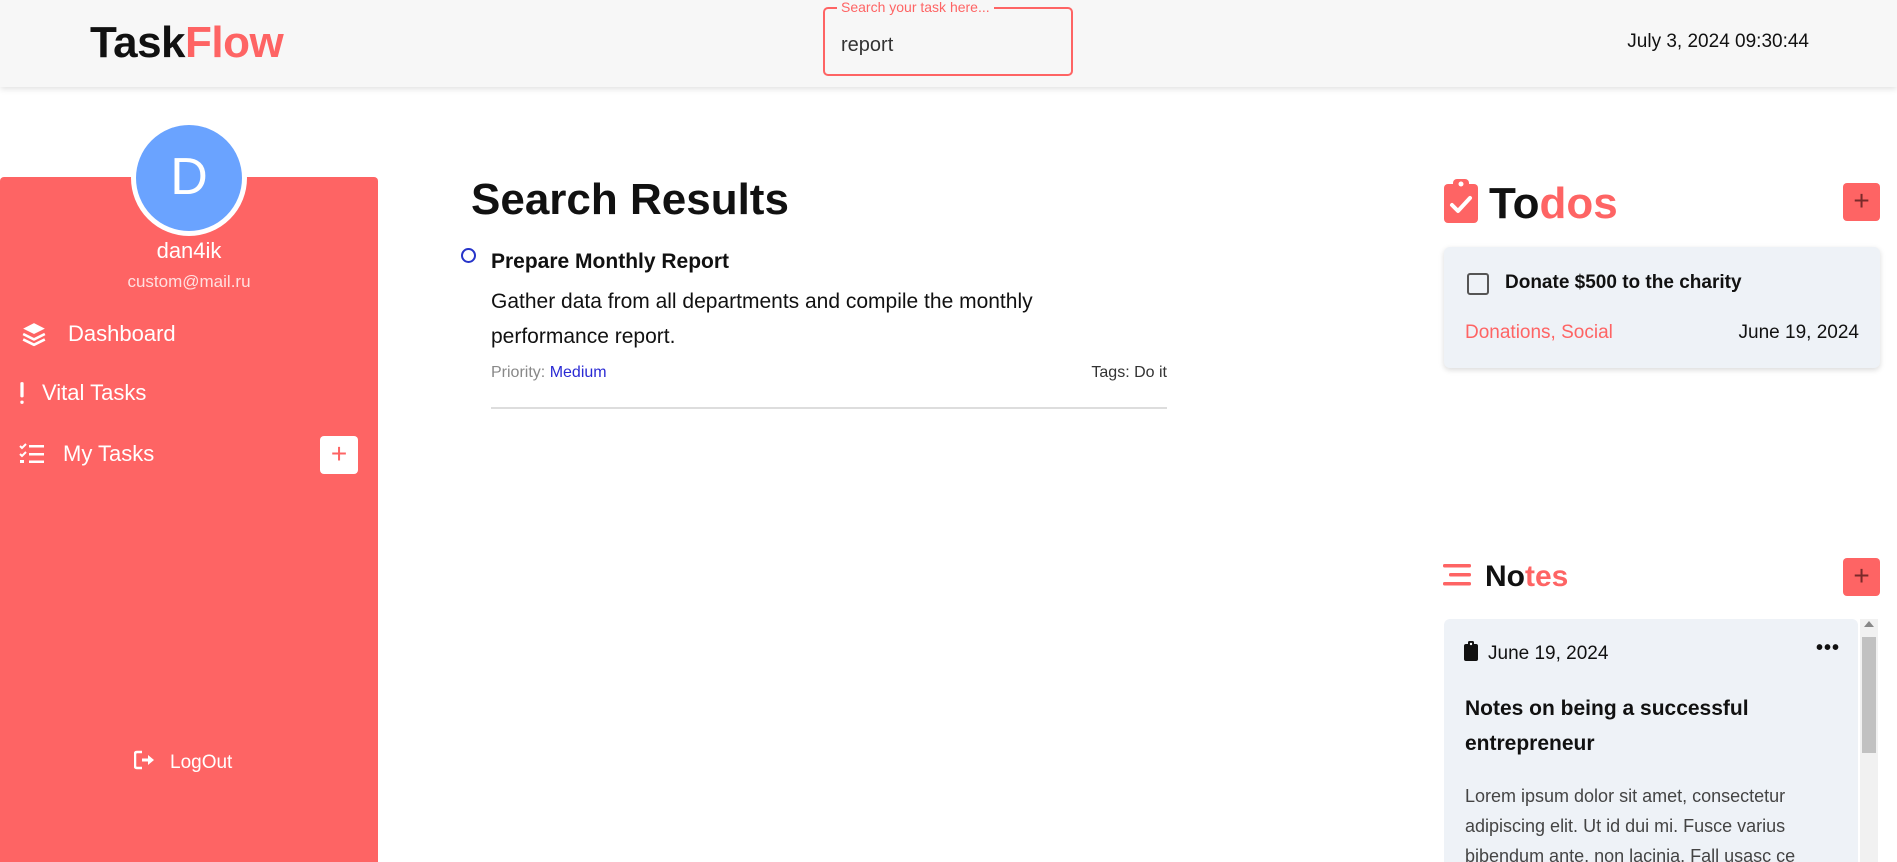 This screenshot has height=862, width=1897. I want to click on notes-title-accent: tes, so click(1547, 576).